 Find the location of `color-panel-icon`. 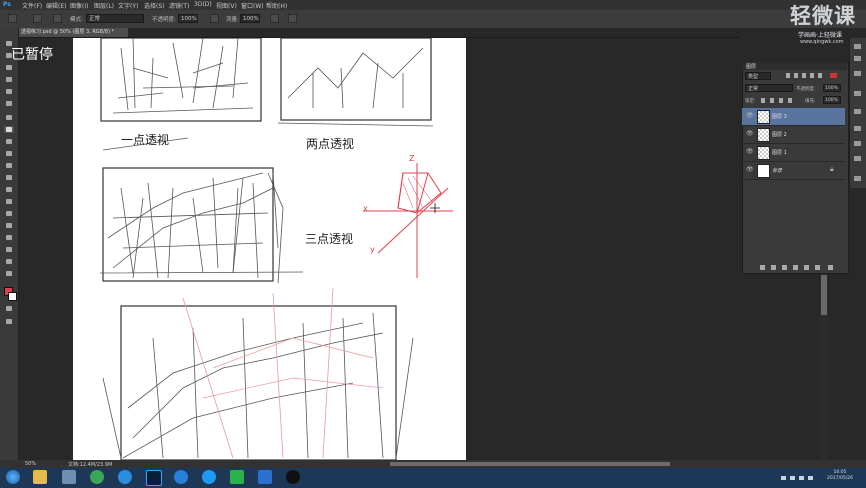

color-panel-icon is located at coordinates (857, 73).